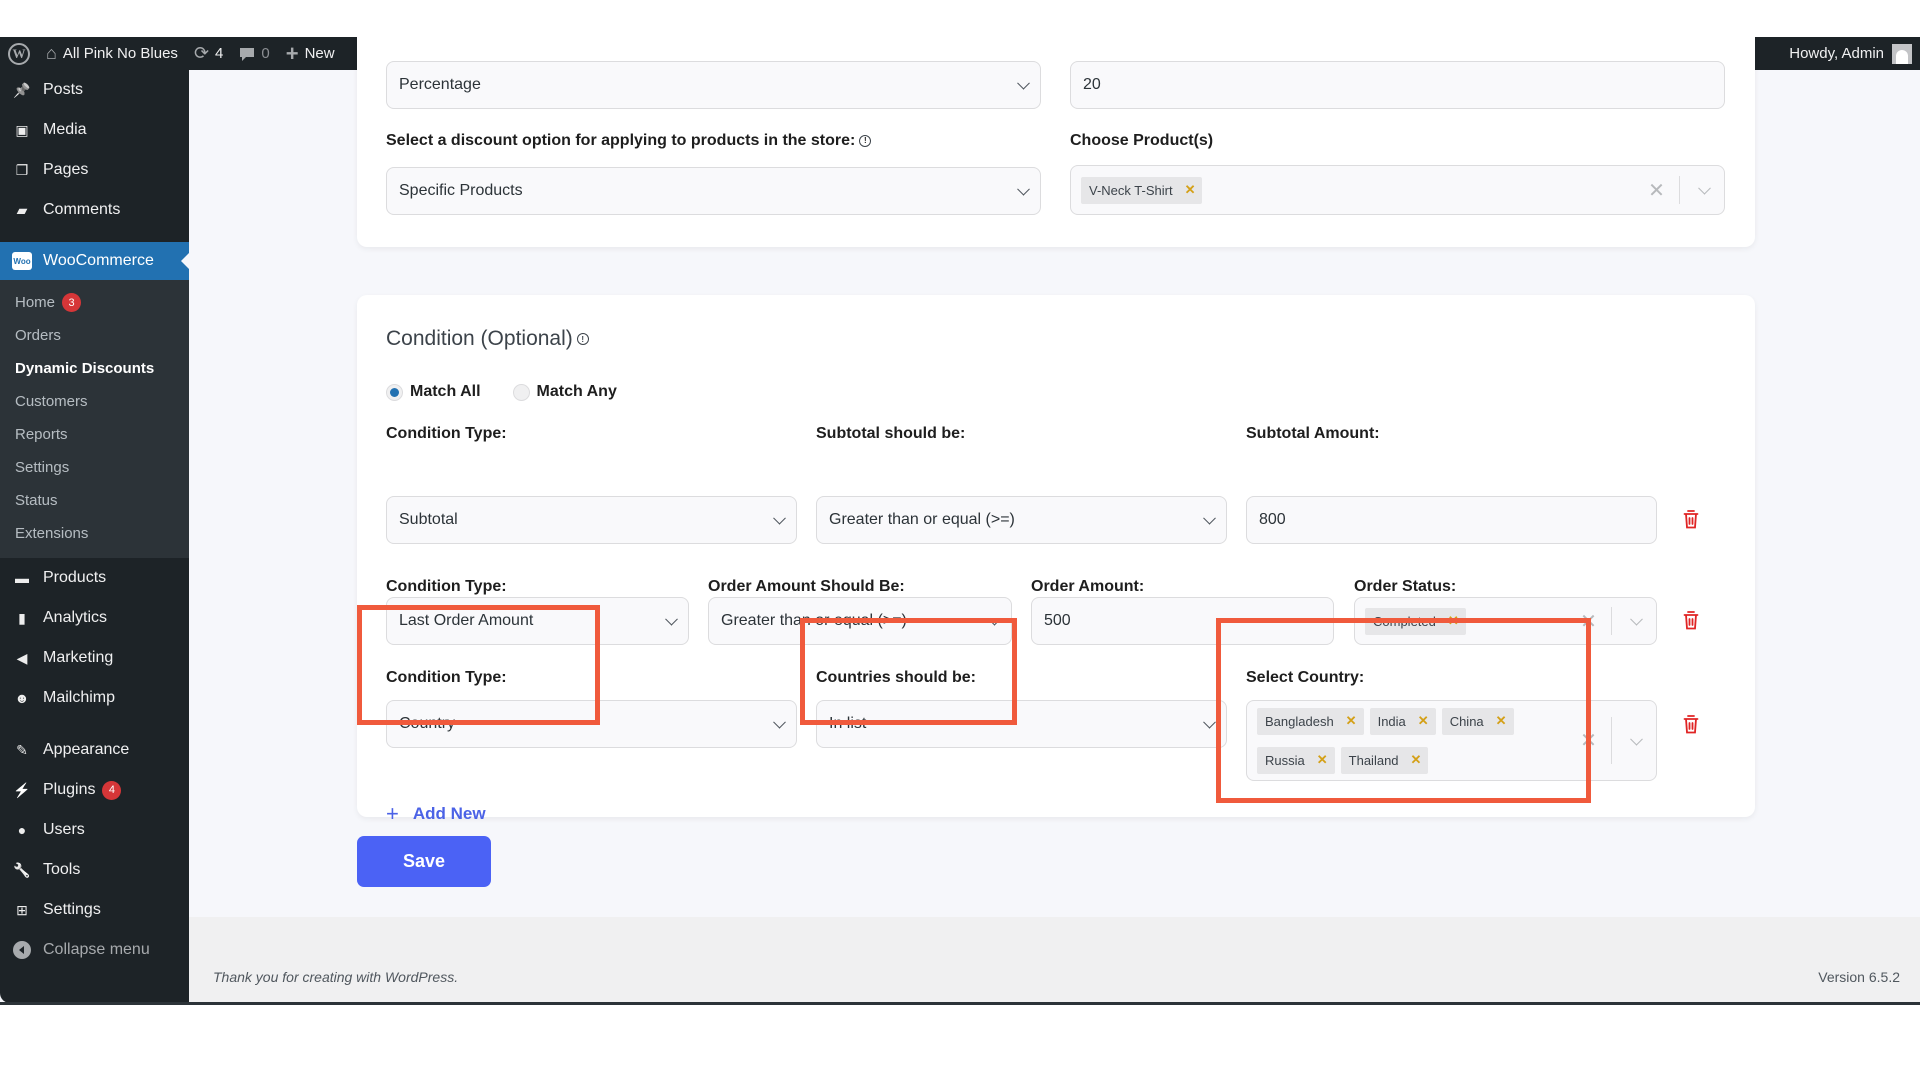 This screenshot has height=1080, width=1920. What do you see at coordinates (1088, 586) in the screenshot?
I see `order-amount-label: Order Amount:` at bounding box center [1088, 586].